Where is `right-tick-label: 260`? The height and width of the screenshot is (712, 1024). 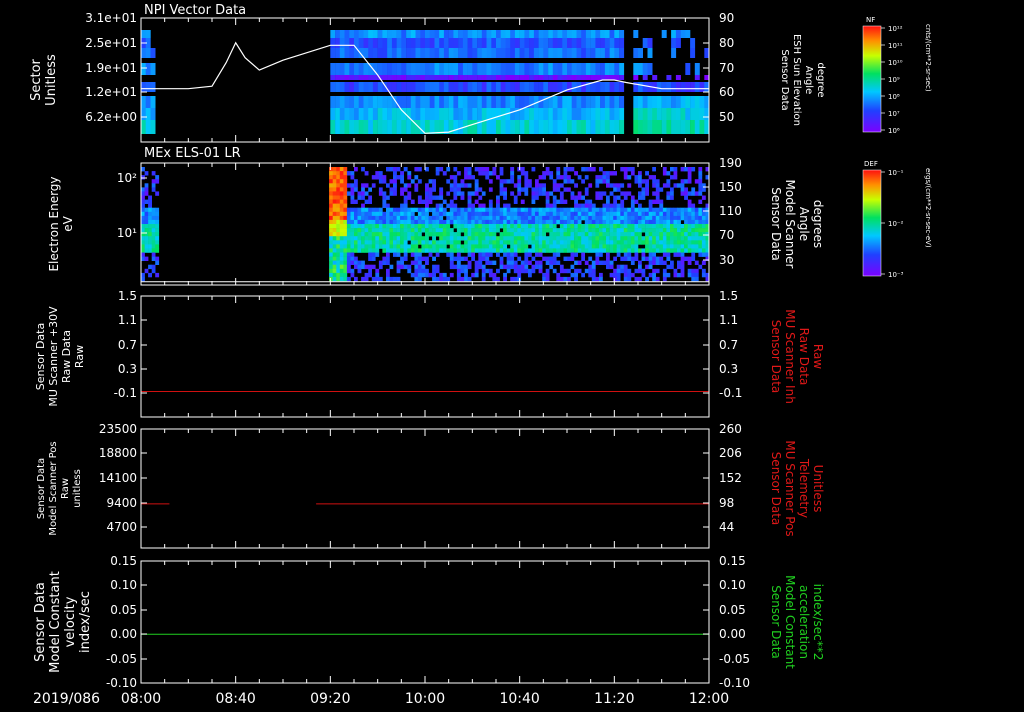
right-tick-label: 260 is located at coordinates (730, 429).